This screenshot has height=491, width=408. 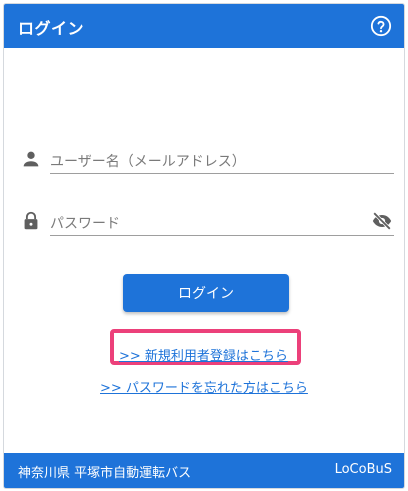 I want to click on username-input, so click(x=222, y=156).